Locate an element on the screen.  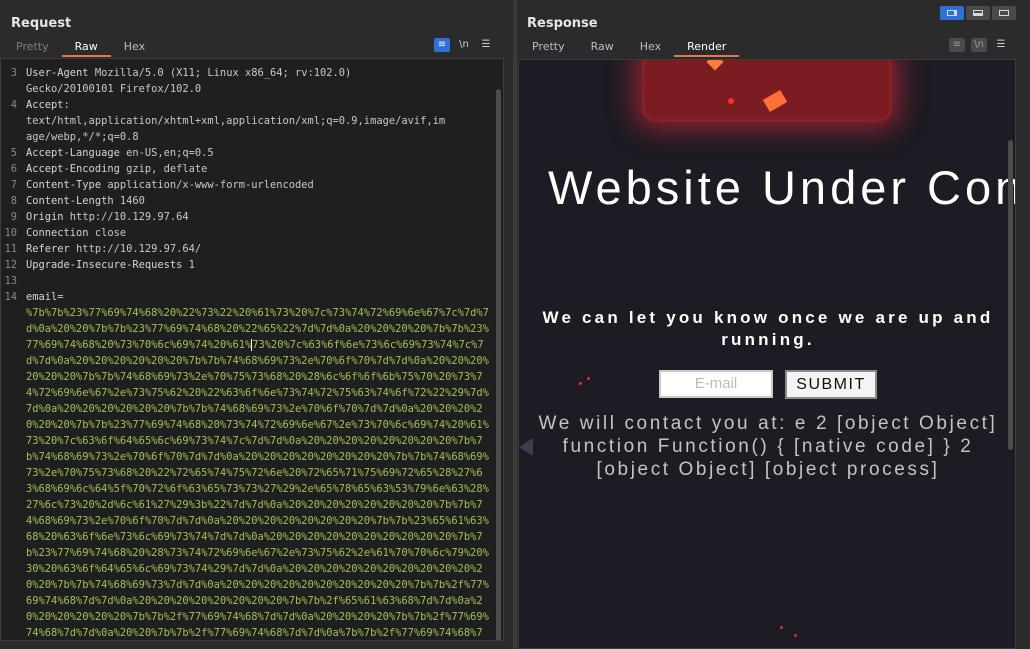
line-number: 10 is located at coordinates (10, 233).